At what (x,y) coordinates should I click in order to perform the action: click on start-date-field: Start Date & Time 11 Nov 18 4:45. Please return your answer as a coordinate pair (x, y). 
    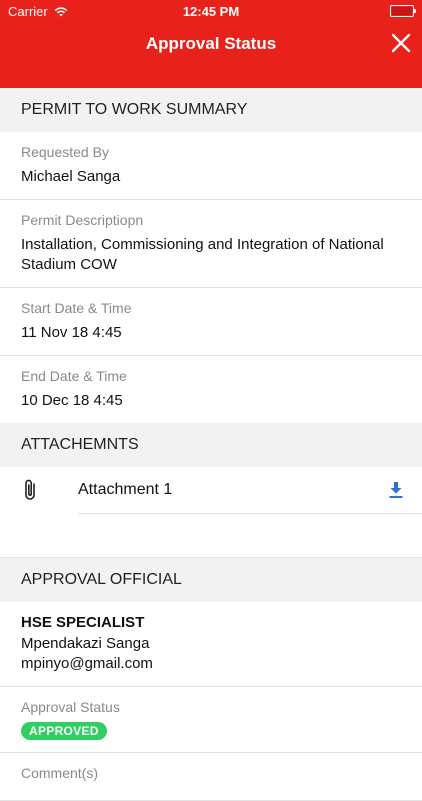
    Looking at the image, I should click on (211, 322).